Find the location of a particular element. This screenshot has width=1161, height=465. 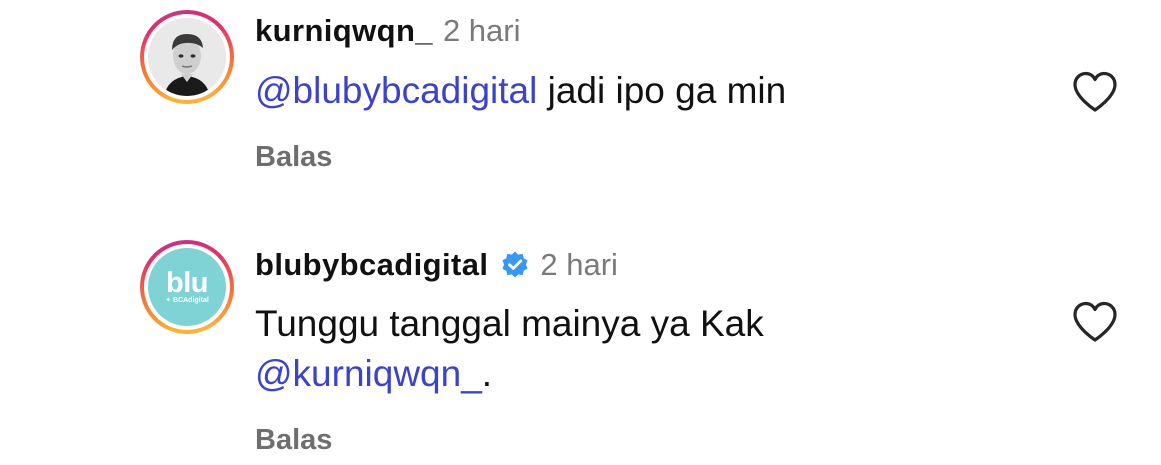

avatar is located at coordinates (187, 57).